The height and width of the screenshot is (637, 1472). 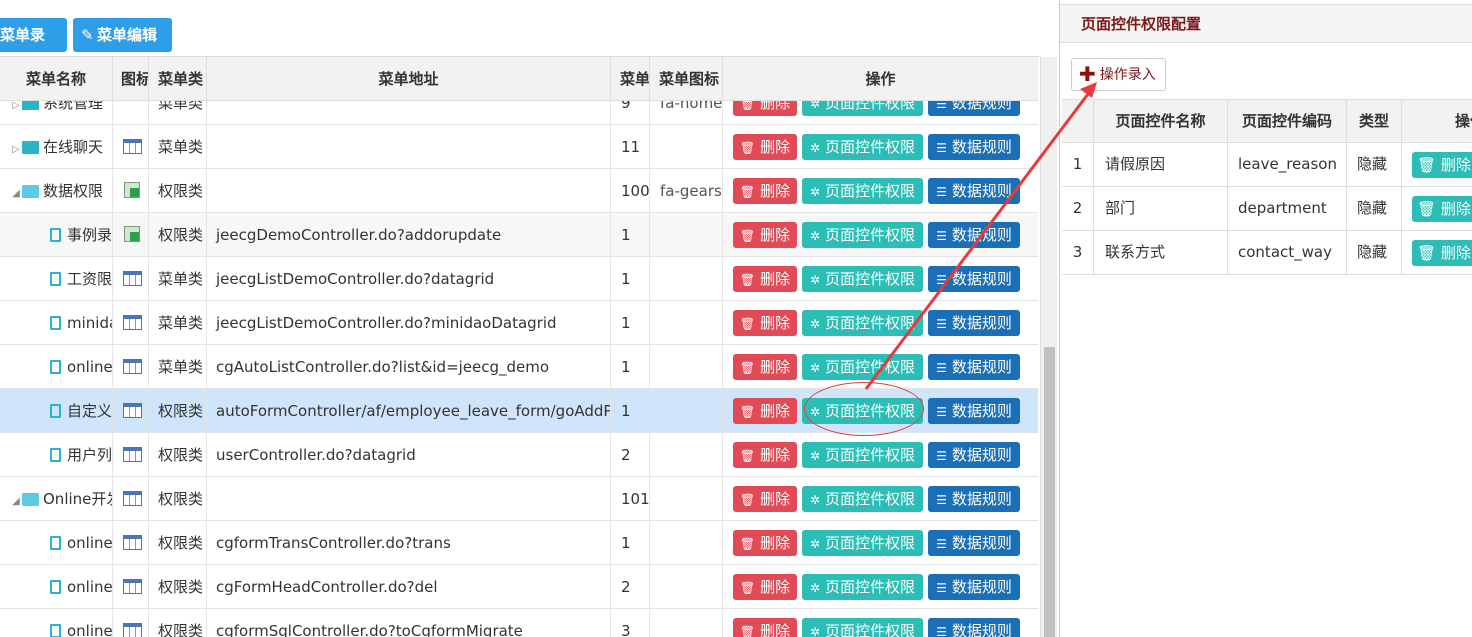 I want to click on col-control-type: 类型, so click(x=1374, y=121).